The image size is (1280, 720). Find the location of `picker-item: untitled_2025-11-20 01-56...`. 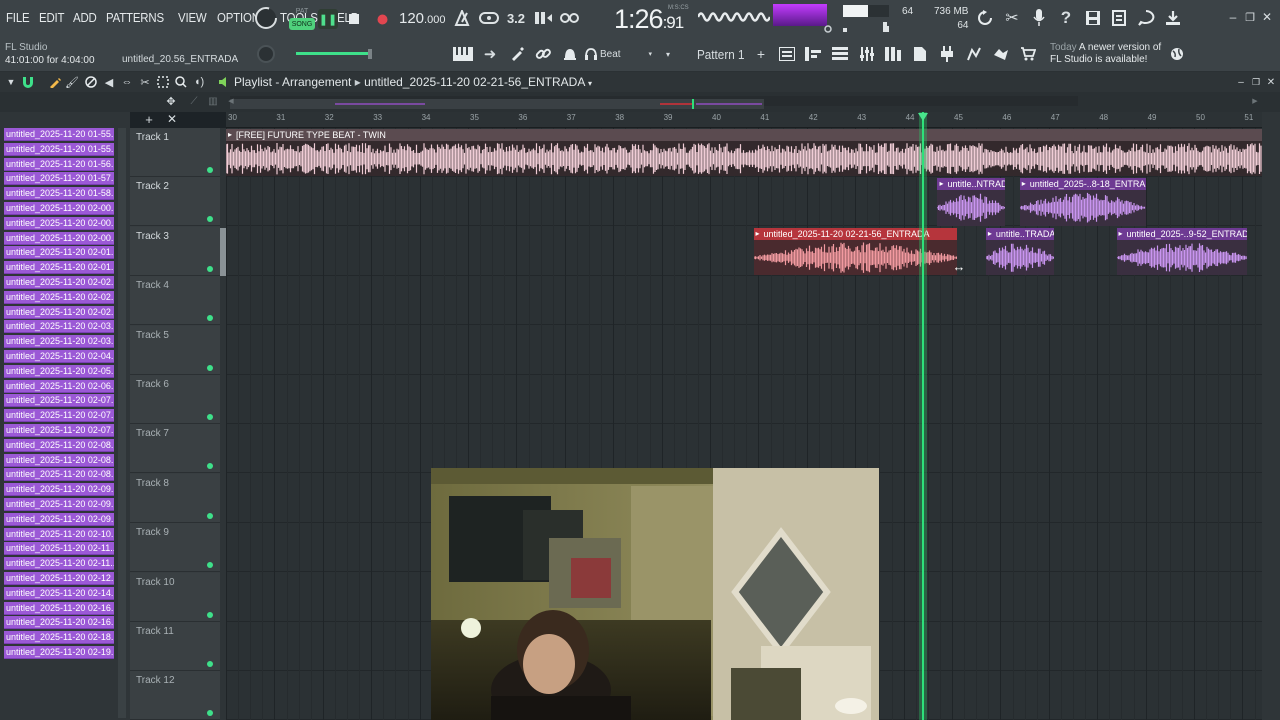

picker-item: untitled_2025-11-20 01-56... is located at coordinates (59, 164).